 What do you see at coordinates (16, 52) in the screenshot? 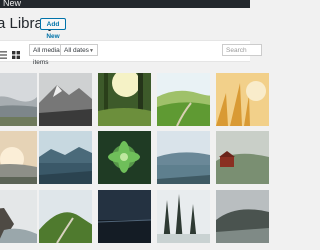
I see `grid-view-icon` at bounding box center [16, 52].